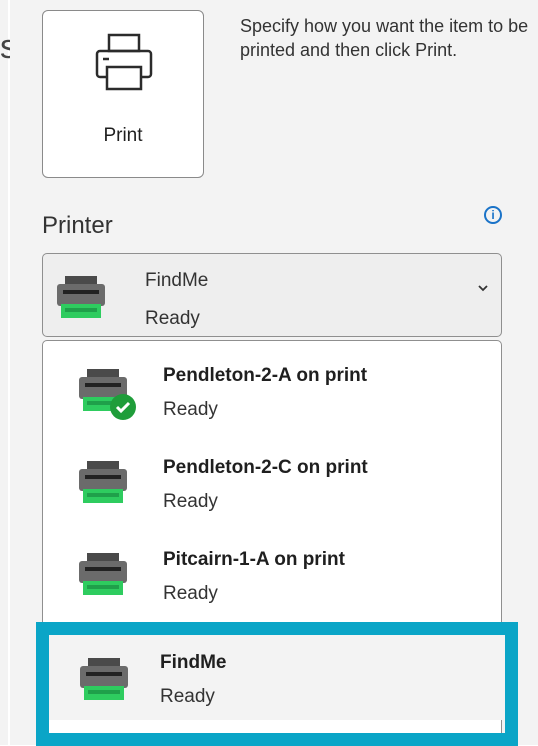 The height and width of the screenshot is (746, 538). Describe the element at coordinates (172, 318) in the screenshot. I see `selected-printer-status: Ready` at that location.